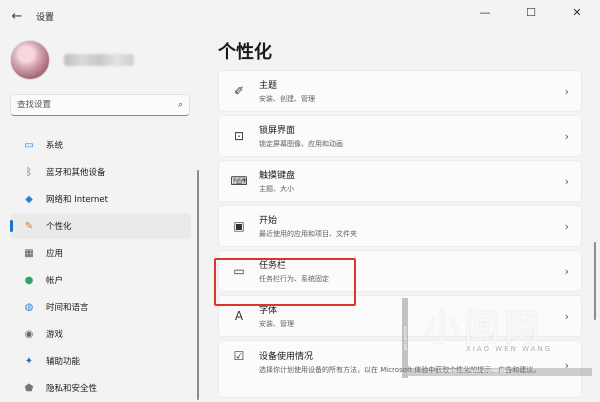  Describe the element at coordinates (100, 361) in the screenshot. I see `sidebar-item-accessibility: ✦ 辅助功能` at that location.